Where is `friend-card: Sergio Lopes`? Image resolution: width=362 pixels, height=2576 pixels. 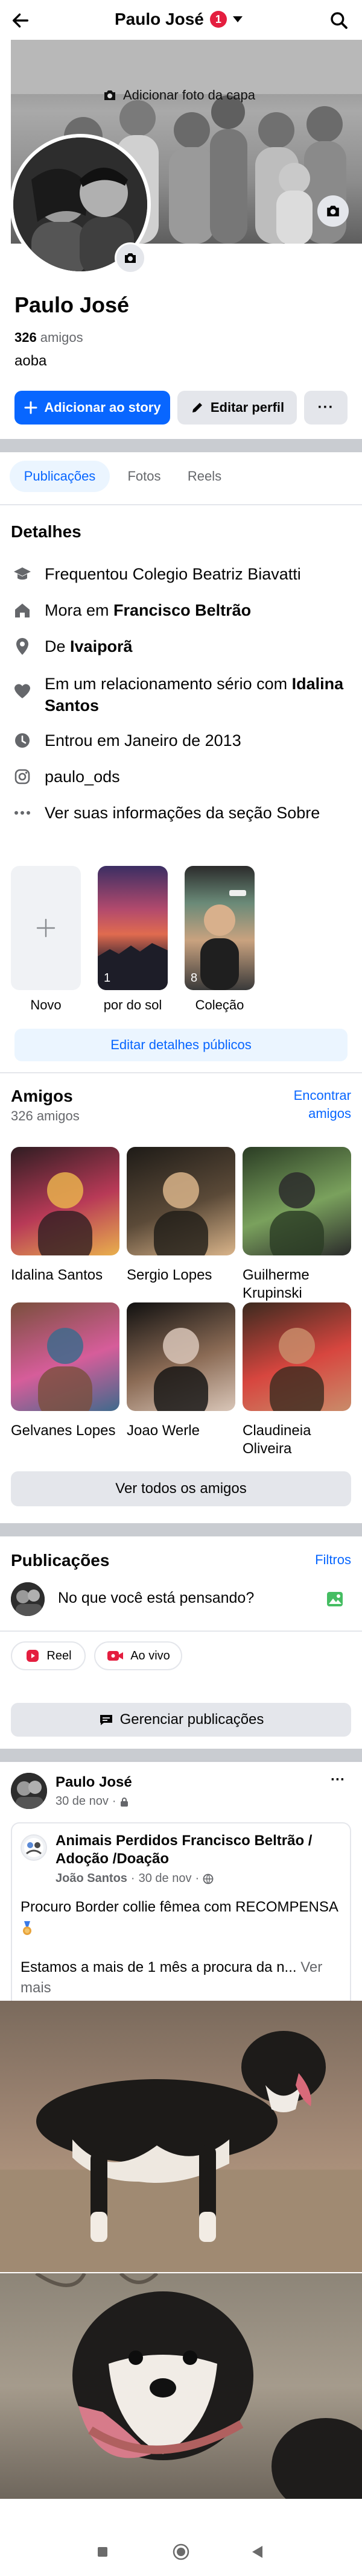
friend-card: Sergio Lopes is located at coordinates (181, 1215).